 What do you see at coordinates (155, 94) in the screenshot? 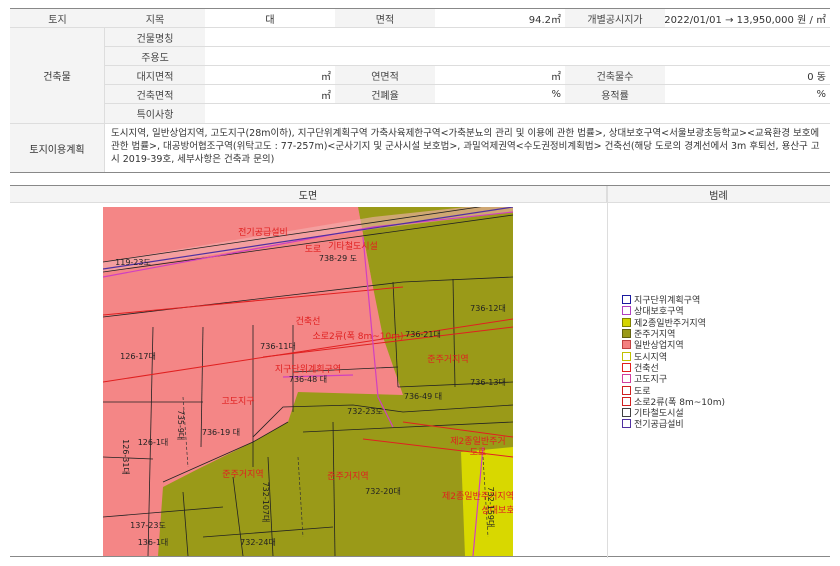
I see `build-area-label: 건축면적` at bounding box center [155, 94].